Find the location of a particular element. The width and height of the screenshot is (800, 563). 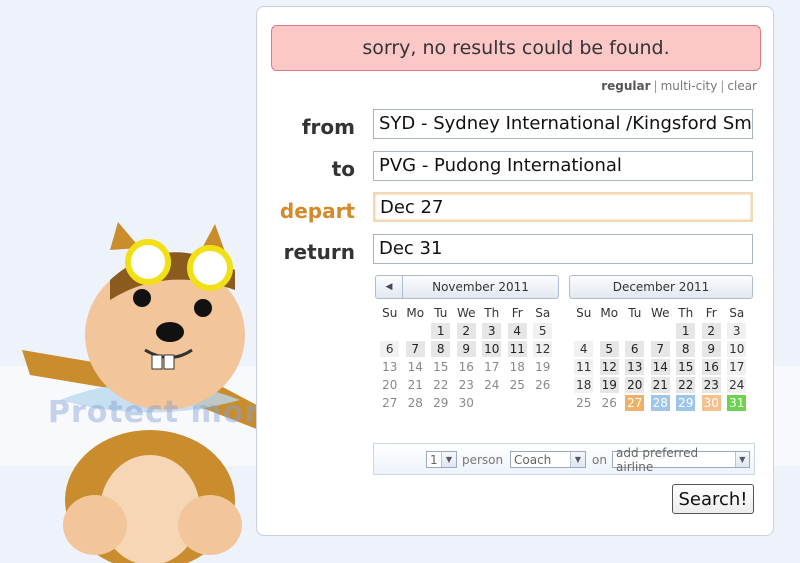

calendar-title: November 2011 is located at coordinates (480, 287).